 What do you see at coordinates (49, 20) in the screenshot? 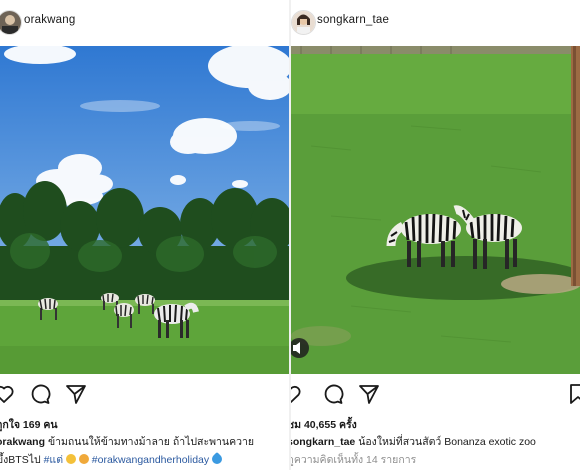
I see `post-username: orakwang` at bounding box center [49, 20].